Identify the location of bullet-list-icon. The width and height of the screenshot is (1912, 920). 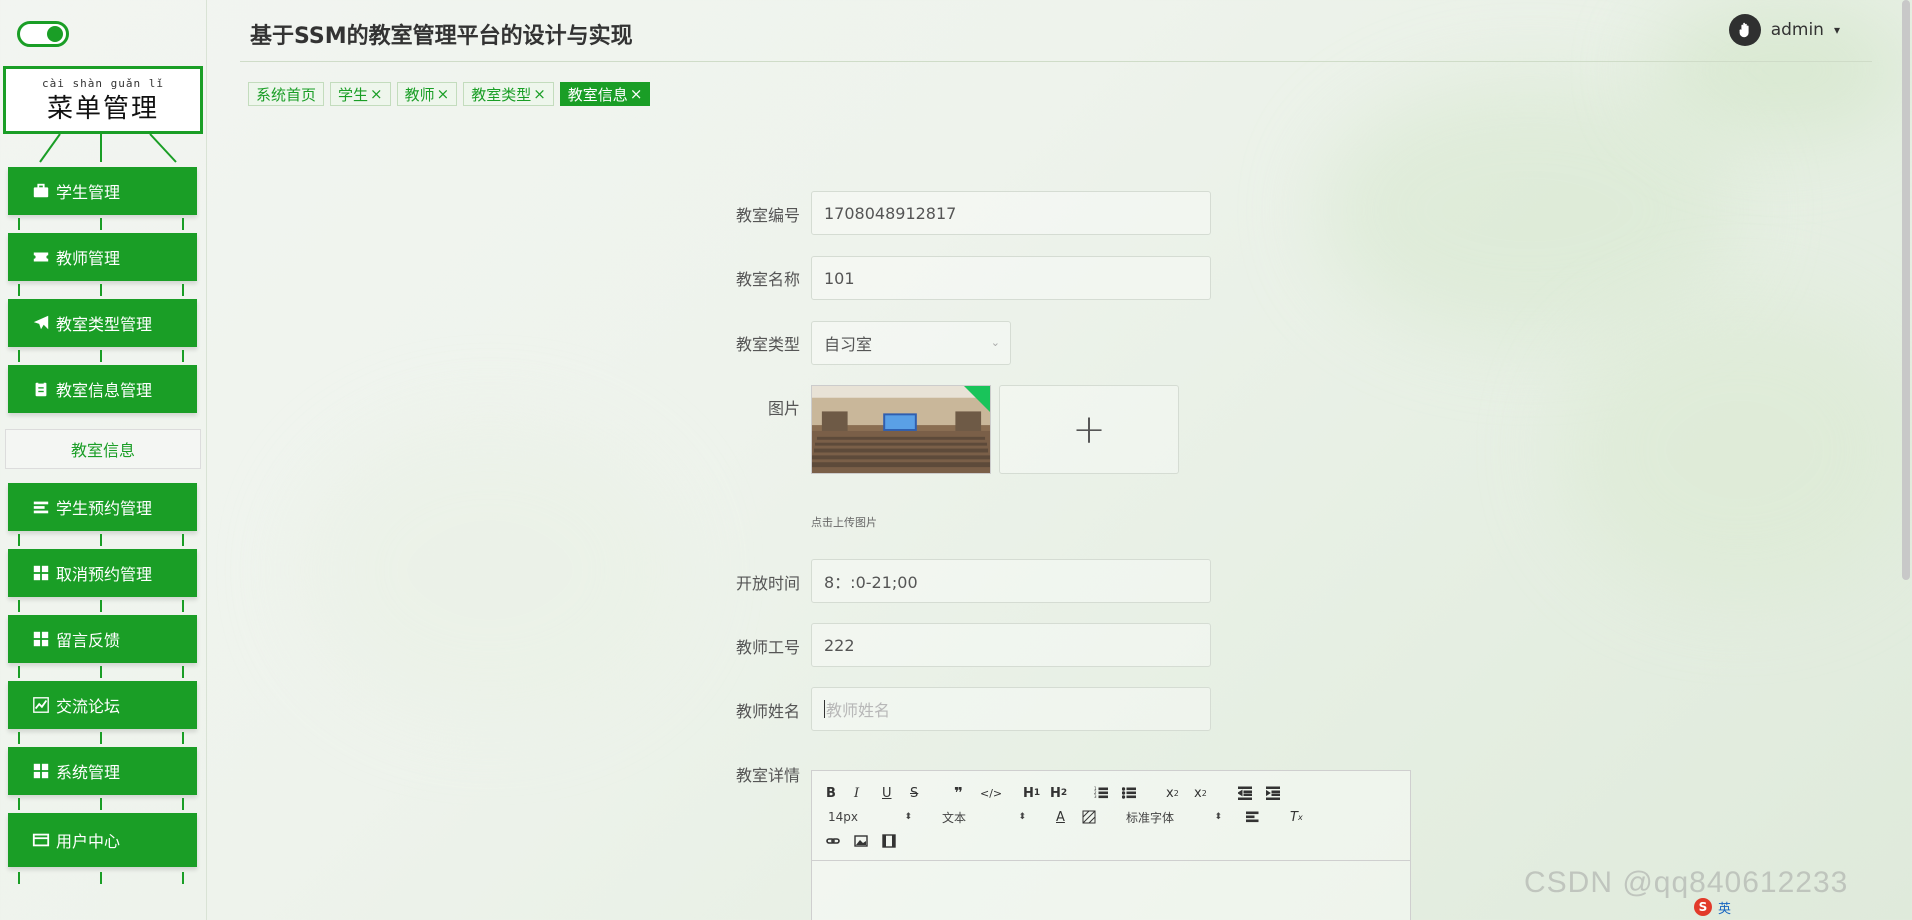
(1129, 793).